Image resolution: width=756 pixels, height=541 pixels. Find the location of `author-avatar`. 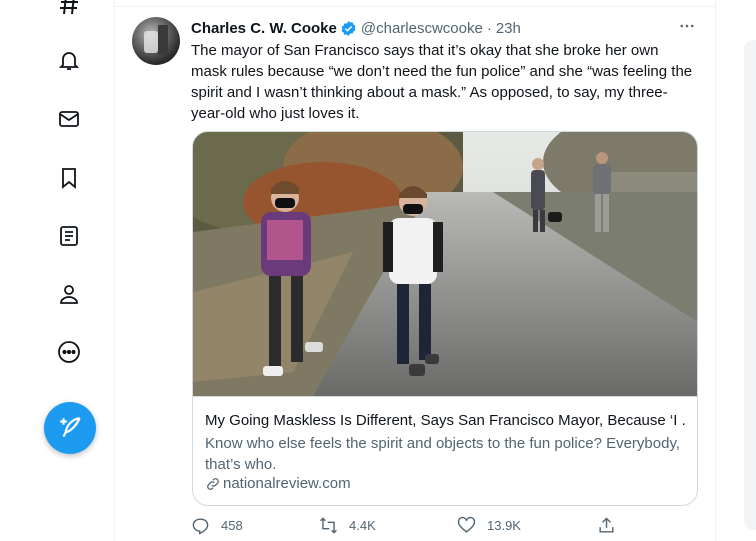

author-avatar is located at coordinates (156, 41).